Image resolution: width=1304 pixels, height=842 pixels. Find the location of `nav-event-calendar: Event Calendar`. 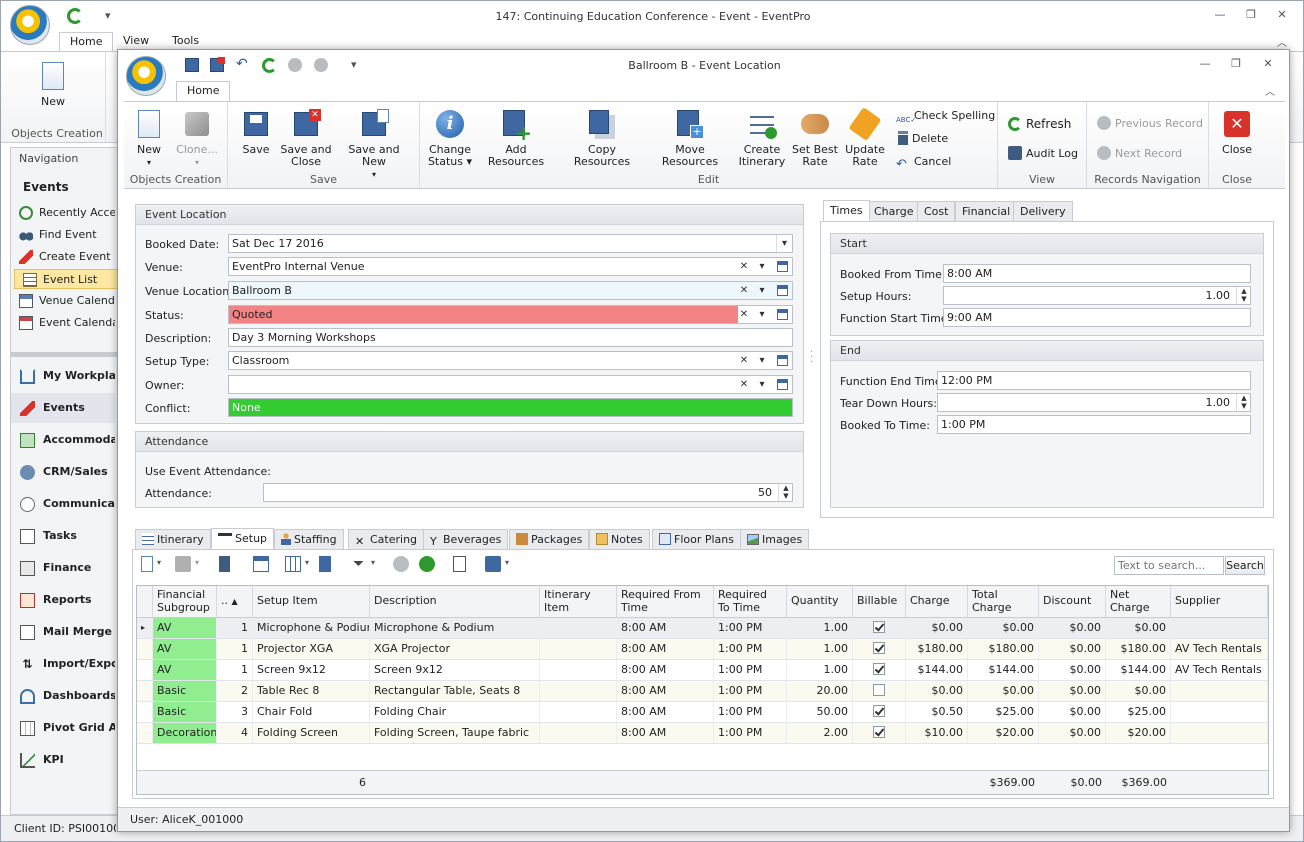

nav-event-calendar: Event Calendar is located at coordinates (63, 323).